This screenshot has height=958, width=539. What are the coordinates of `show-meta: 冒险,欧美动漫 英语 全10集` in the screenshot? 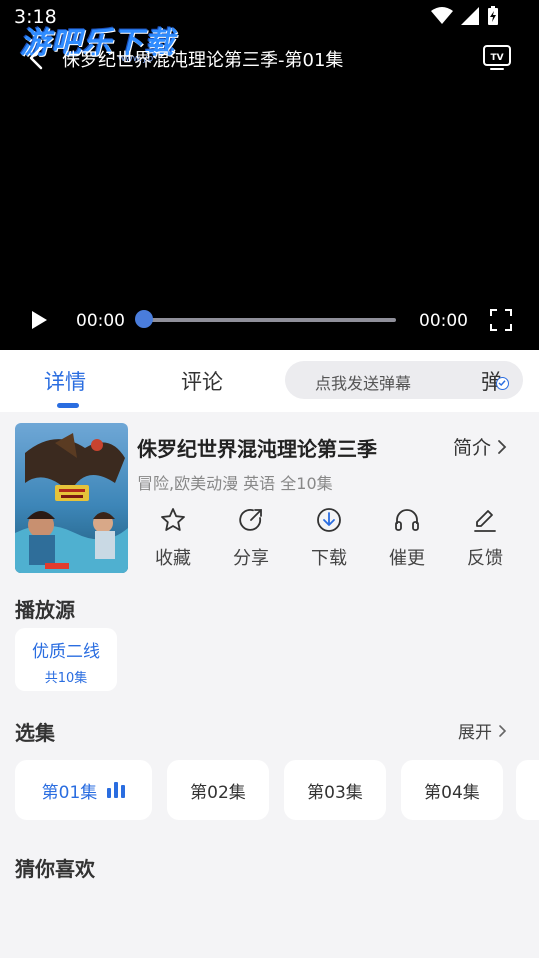 It's located at (235, 483).